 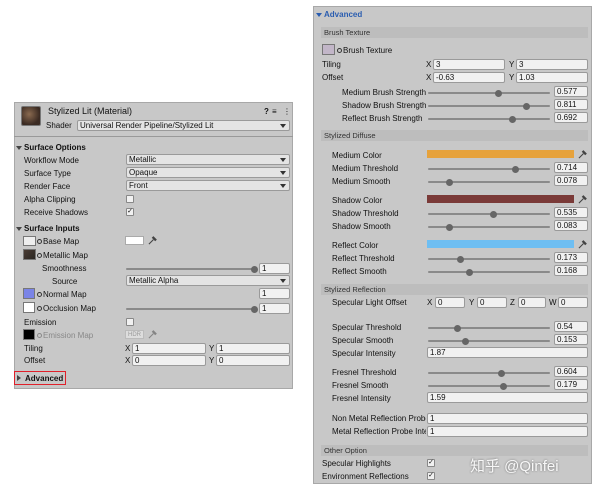 I want to click on shader-dropdown: Universal Render Pipeline/Stylized Lit, so click(x=183, y=125).